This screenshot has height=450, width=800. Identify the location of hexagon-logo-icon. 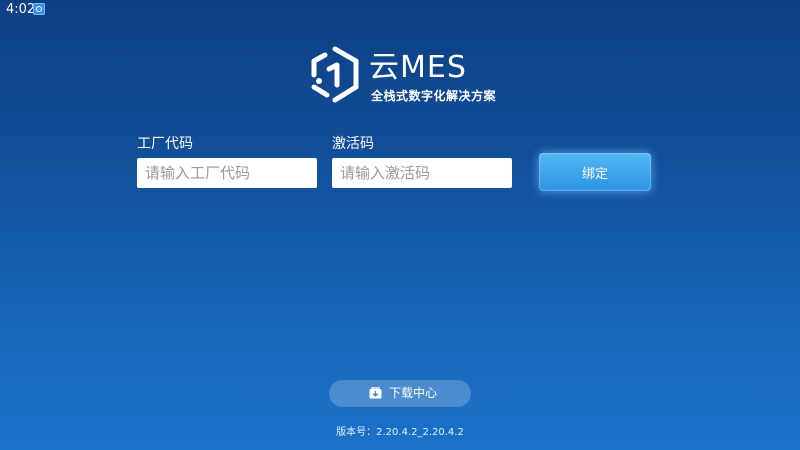
(335, 74).